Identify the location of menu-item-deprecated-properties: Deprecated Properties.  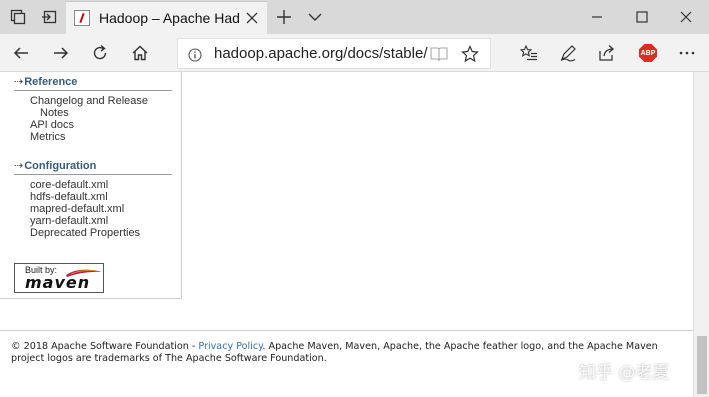
(85, 233).